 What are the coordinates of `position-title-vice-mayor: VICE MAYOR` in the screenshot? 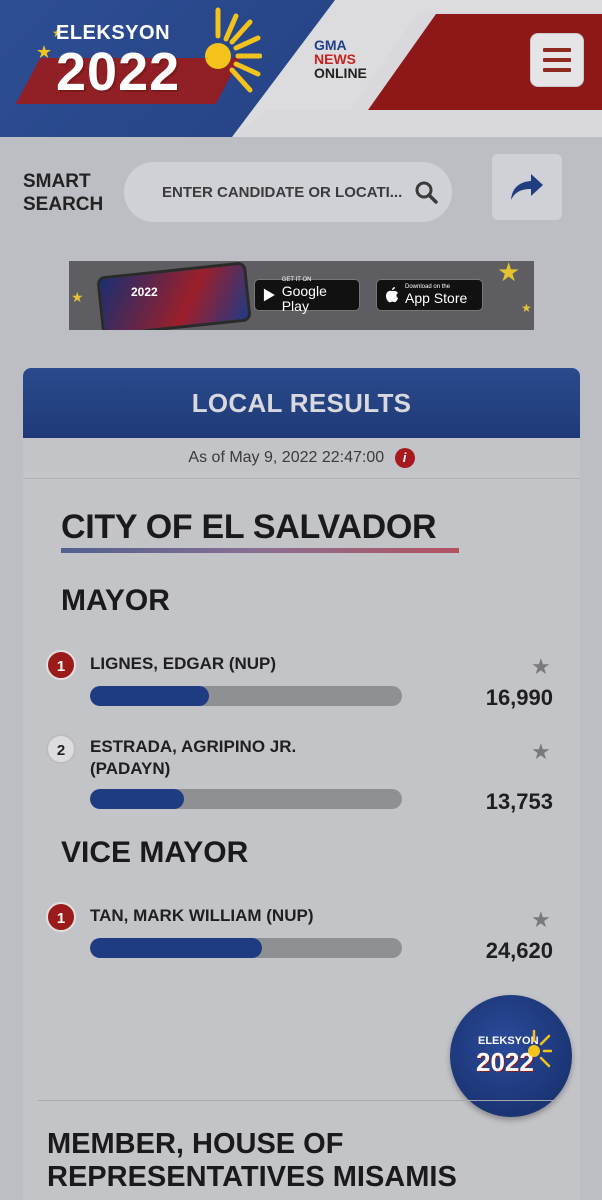 It's located at (155, 852).